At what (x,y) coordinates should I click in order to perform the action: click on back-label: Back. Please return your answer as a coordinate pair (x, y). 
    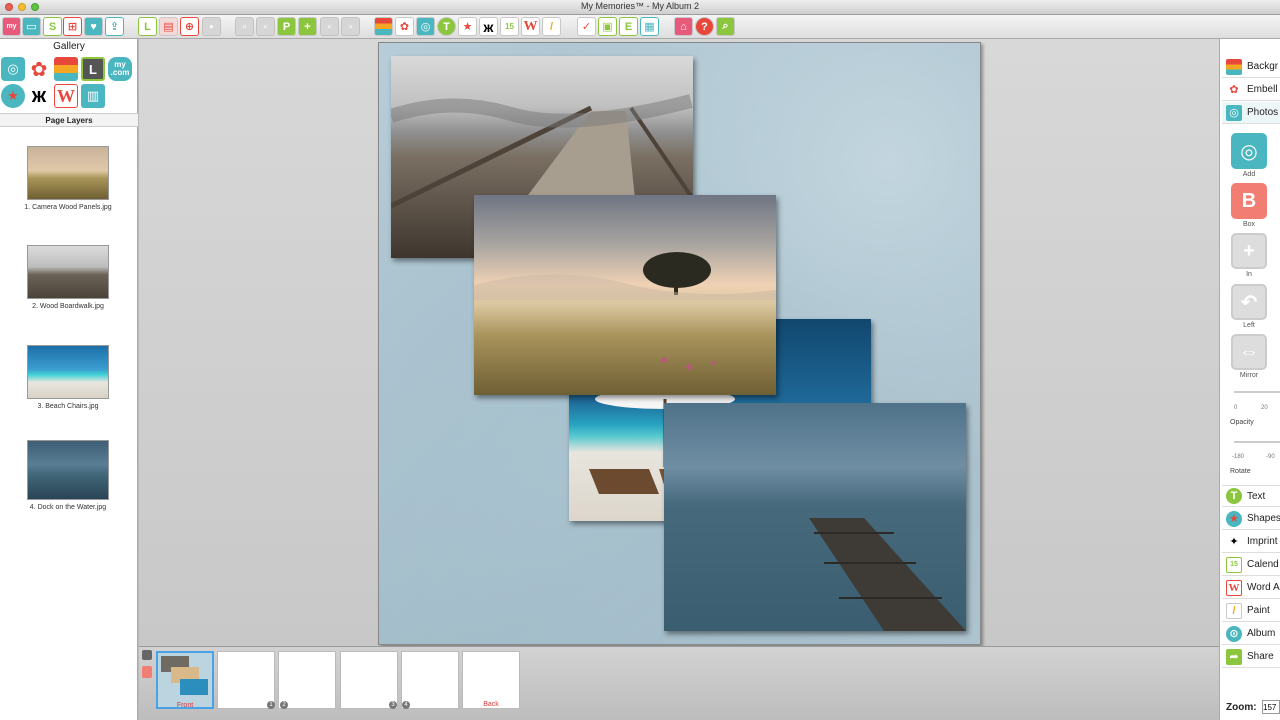
    Looking at the image, I should click on (491, 704).